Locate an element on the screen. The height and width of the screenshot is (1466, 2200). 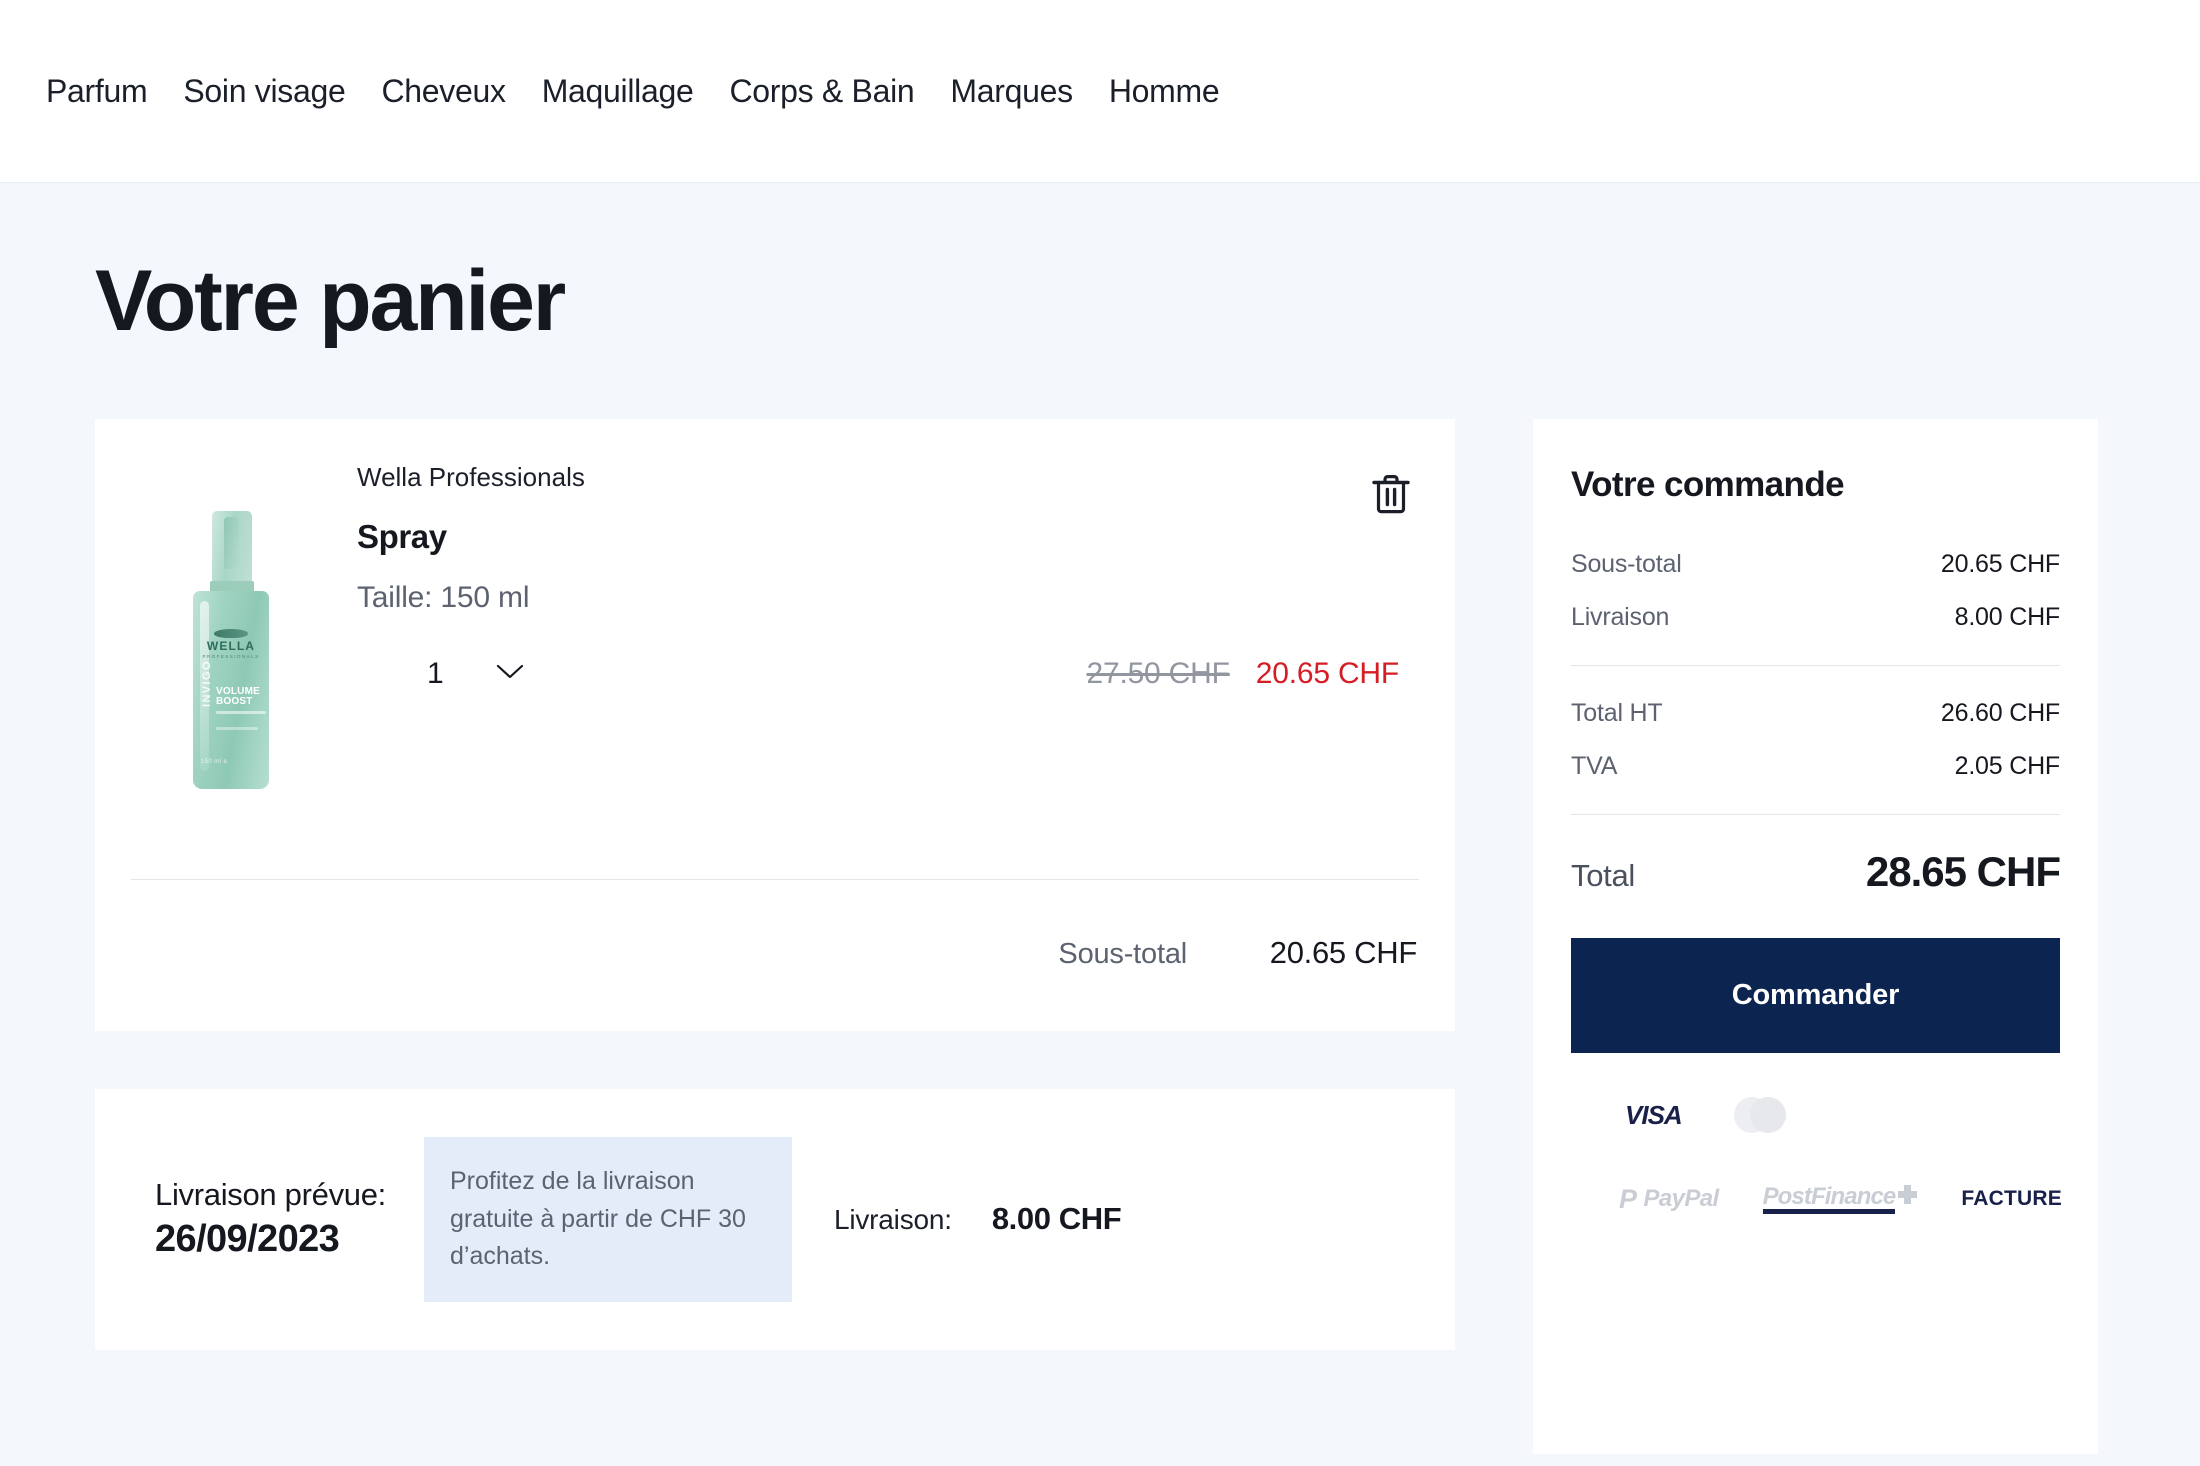
nav-item-parfum: Parfum is located at coordinates (97, 91).